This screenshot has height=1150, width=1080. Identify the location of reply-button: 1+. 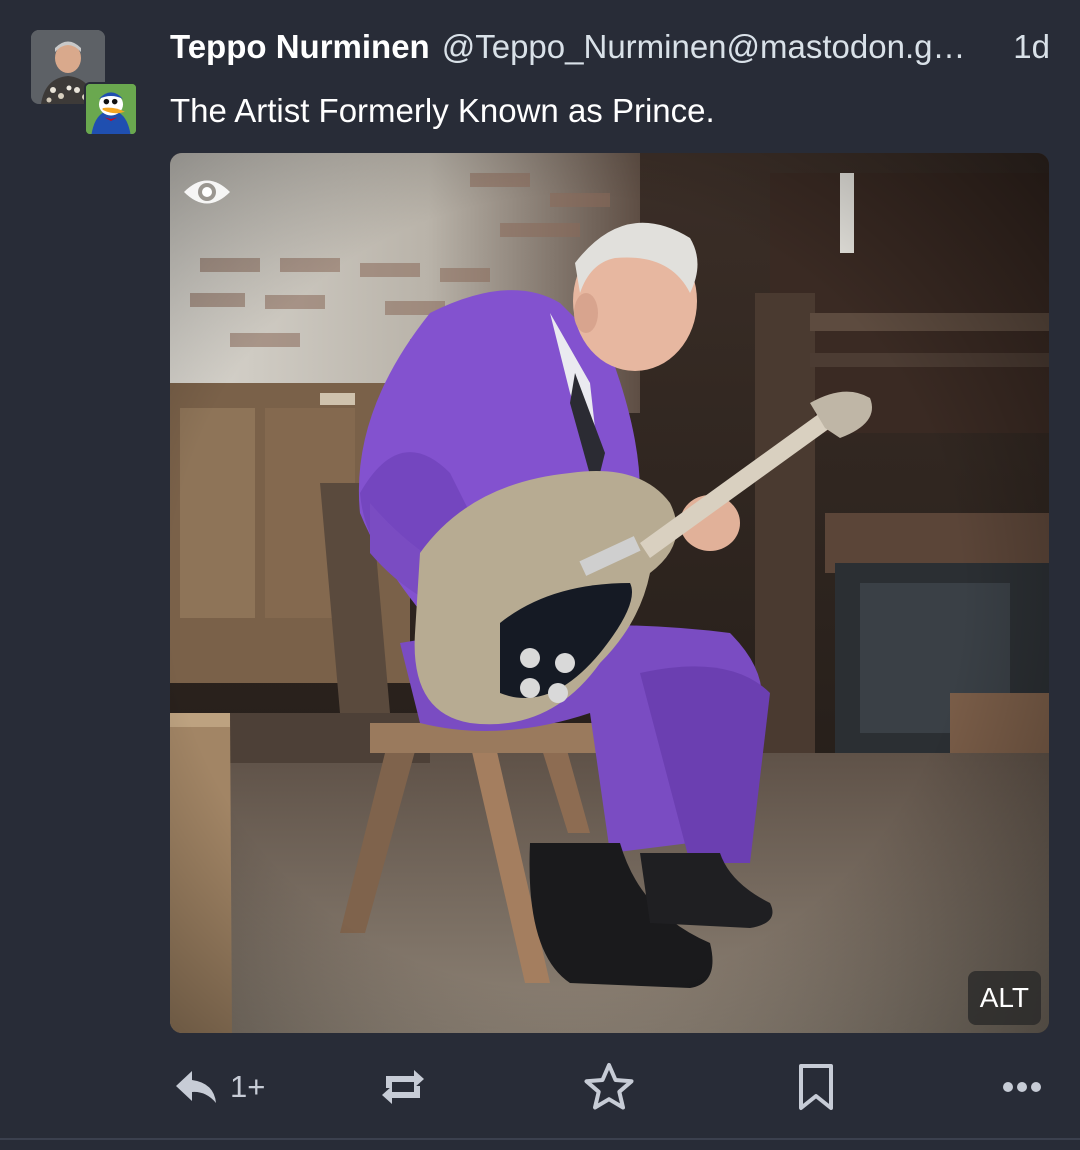
(219, 1087).